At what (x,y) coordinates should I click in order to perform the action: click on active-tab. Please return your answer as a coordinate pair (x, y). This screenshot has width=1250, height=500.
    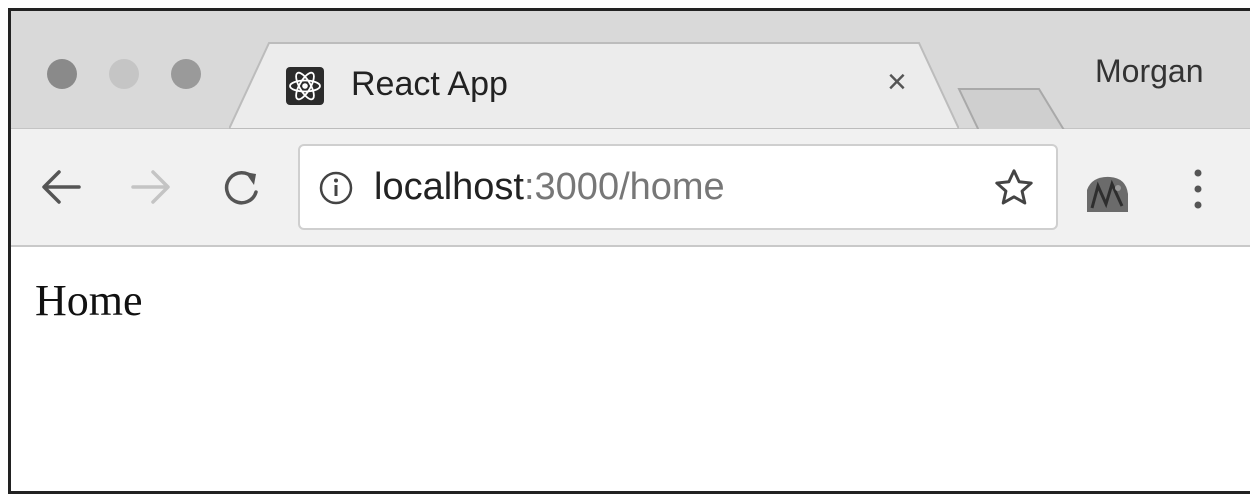
    Looking at the image, I should click on (594, 85).